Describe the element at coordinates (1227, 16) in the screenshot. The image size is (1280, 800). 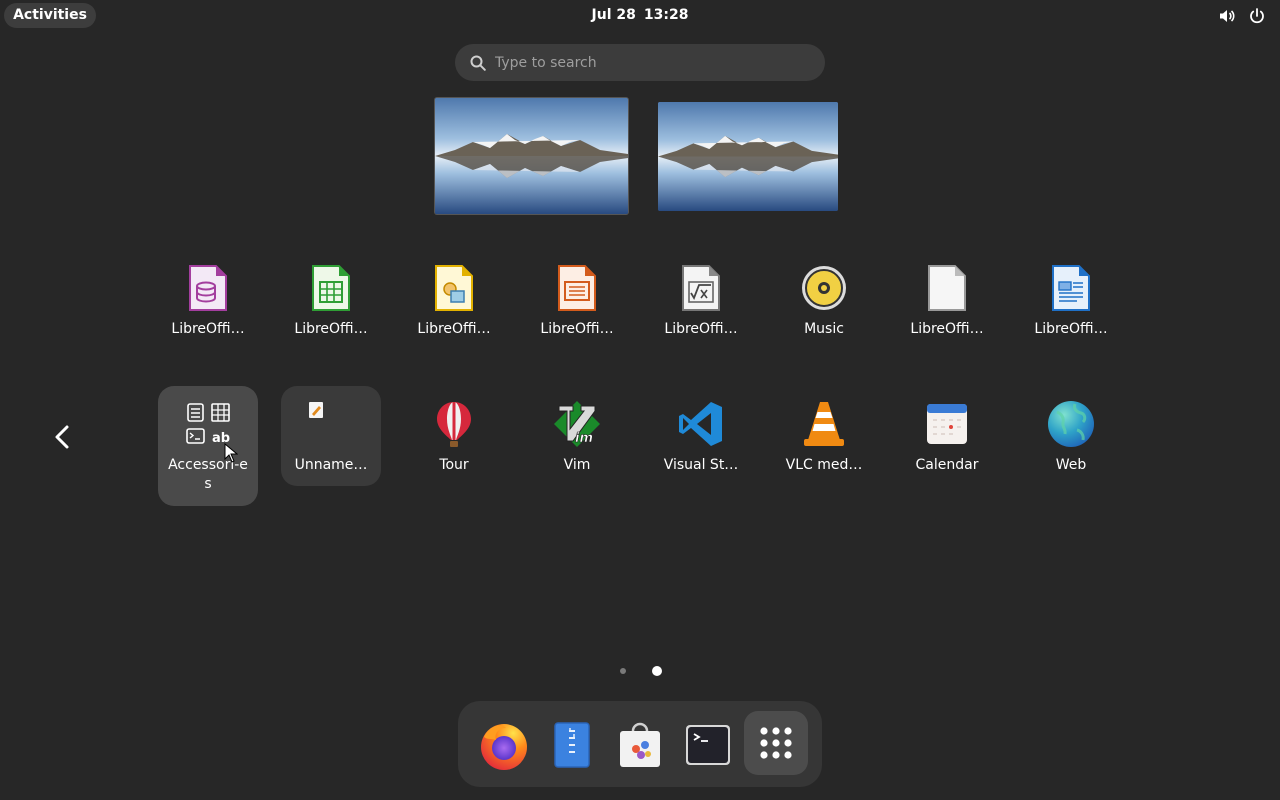
I see `volume-icon` at that location.